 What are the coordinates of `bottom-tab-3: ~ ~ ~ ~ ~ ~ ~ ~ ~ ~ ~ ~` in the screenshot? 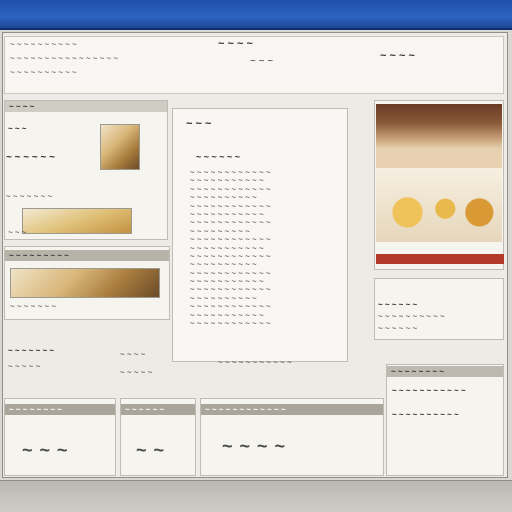 It's located at (292, 409).